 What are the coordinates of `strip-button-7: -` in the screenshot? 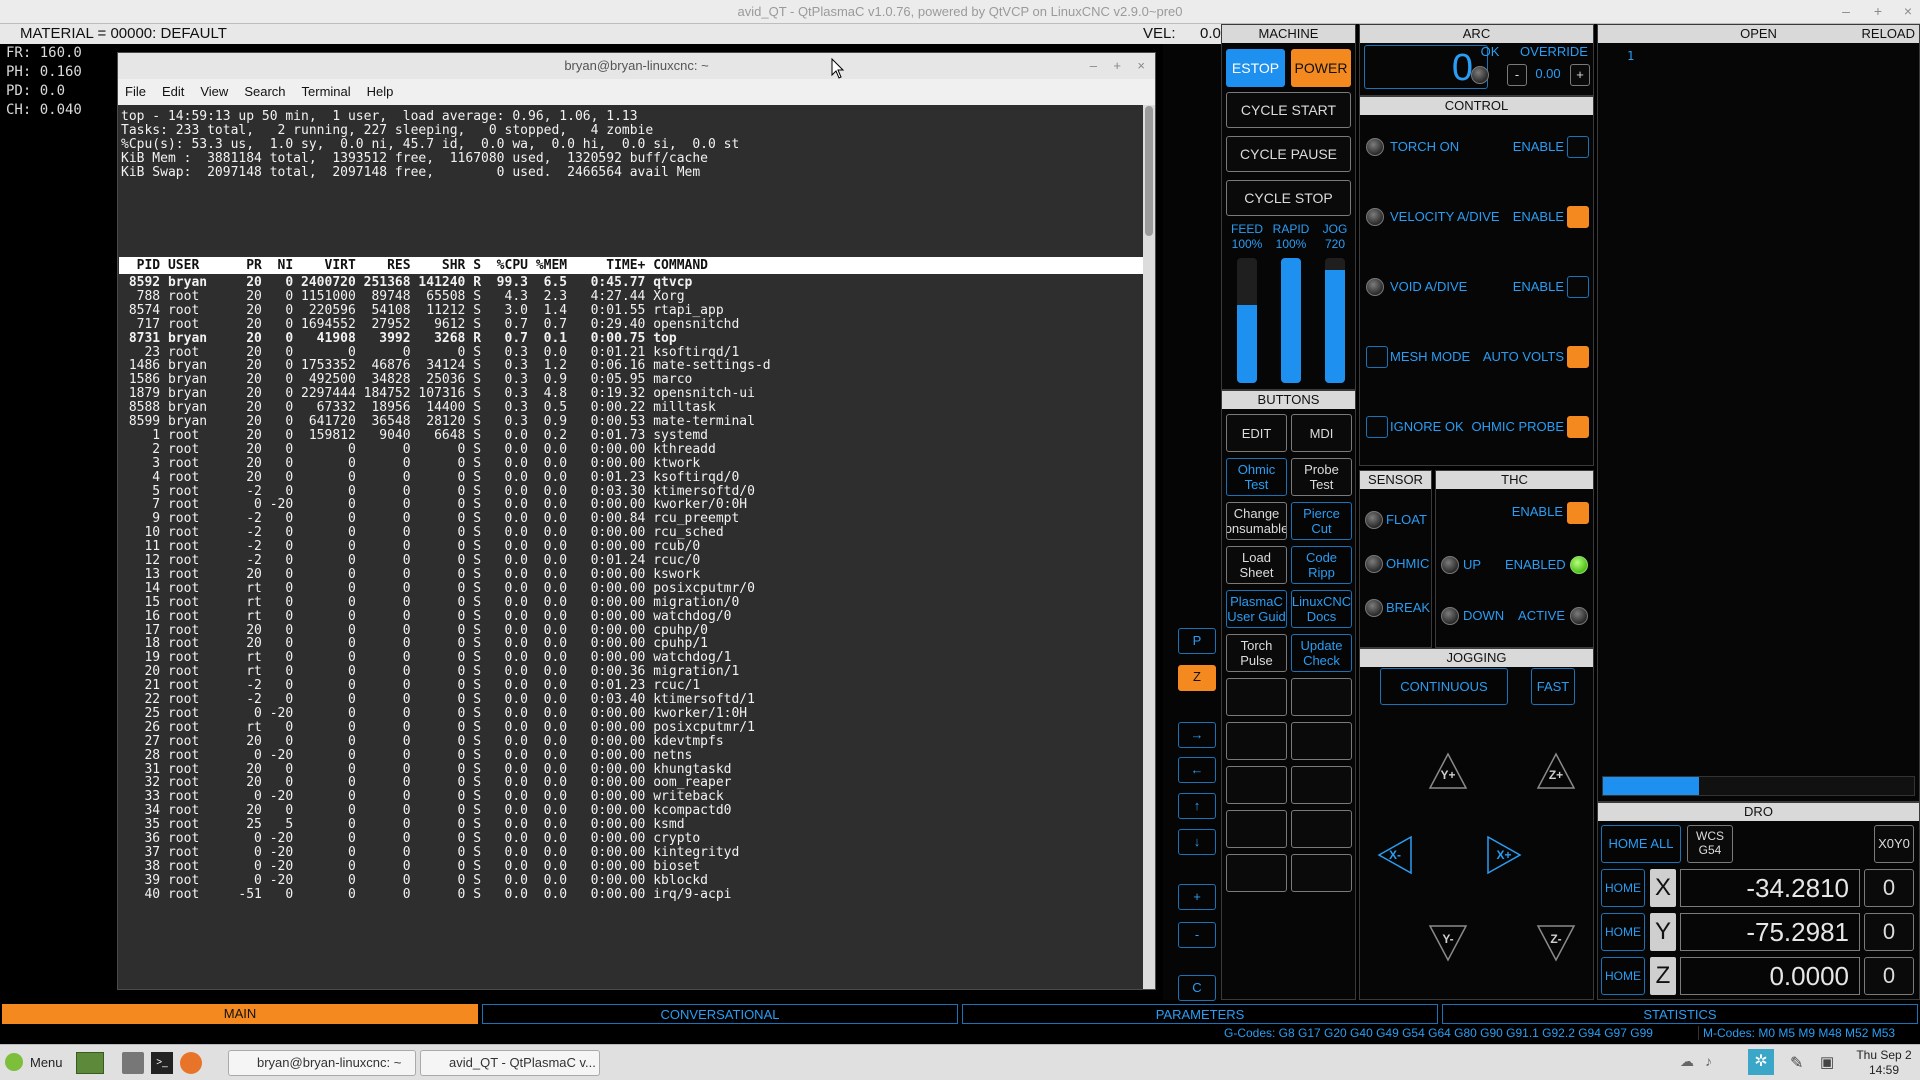 It's located at (1197, 935).